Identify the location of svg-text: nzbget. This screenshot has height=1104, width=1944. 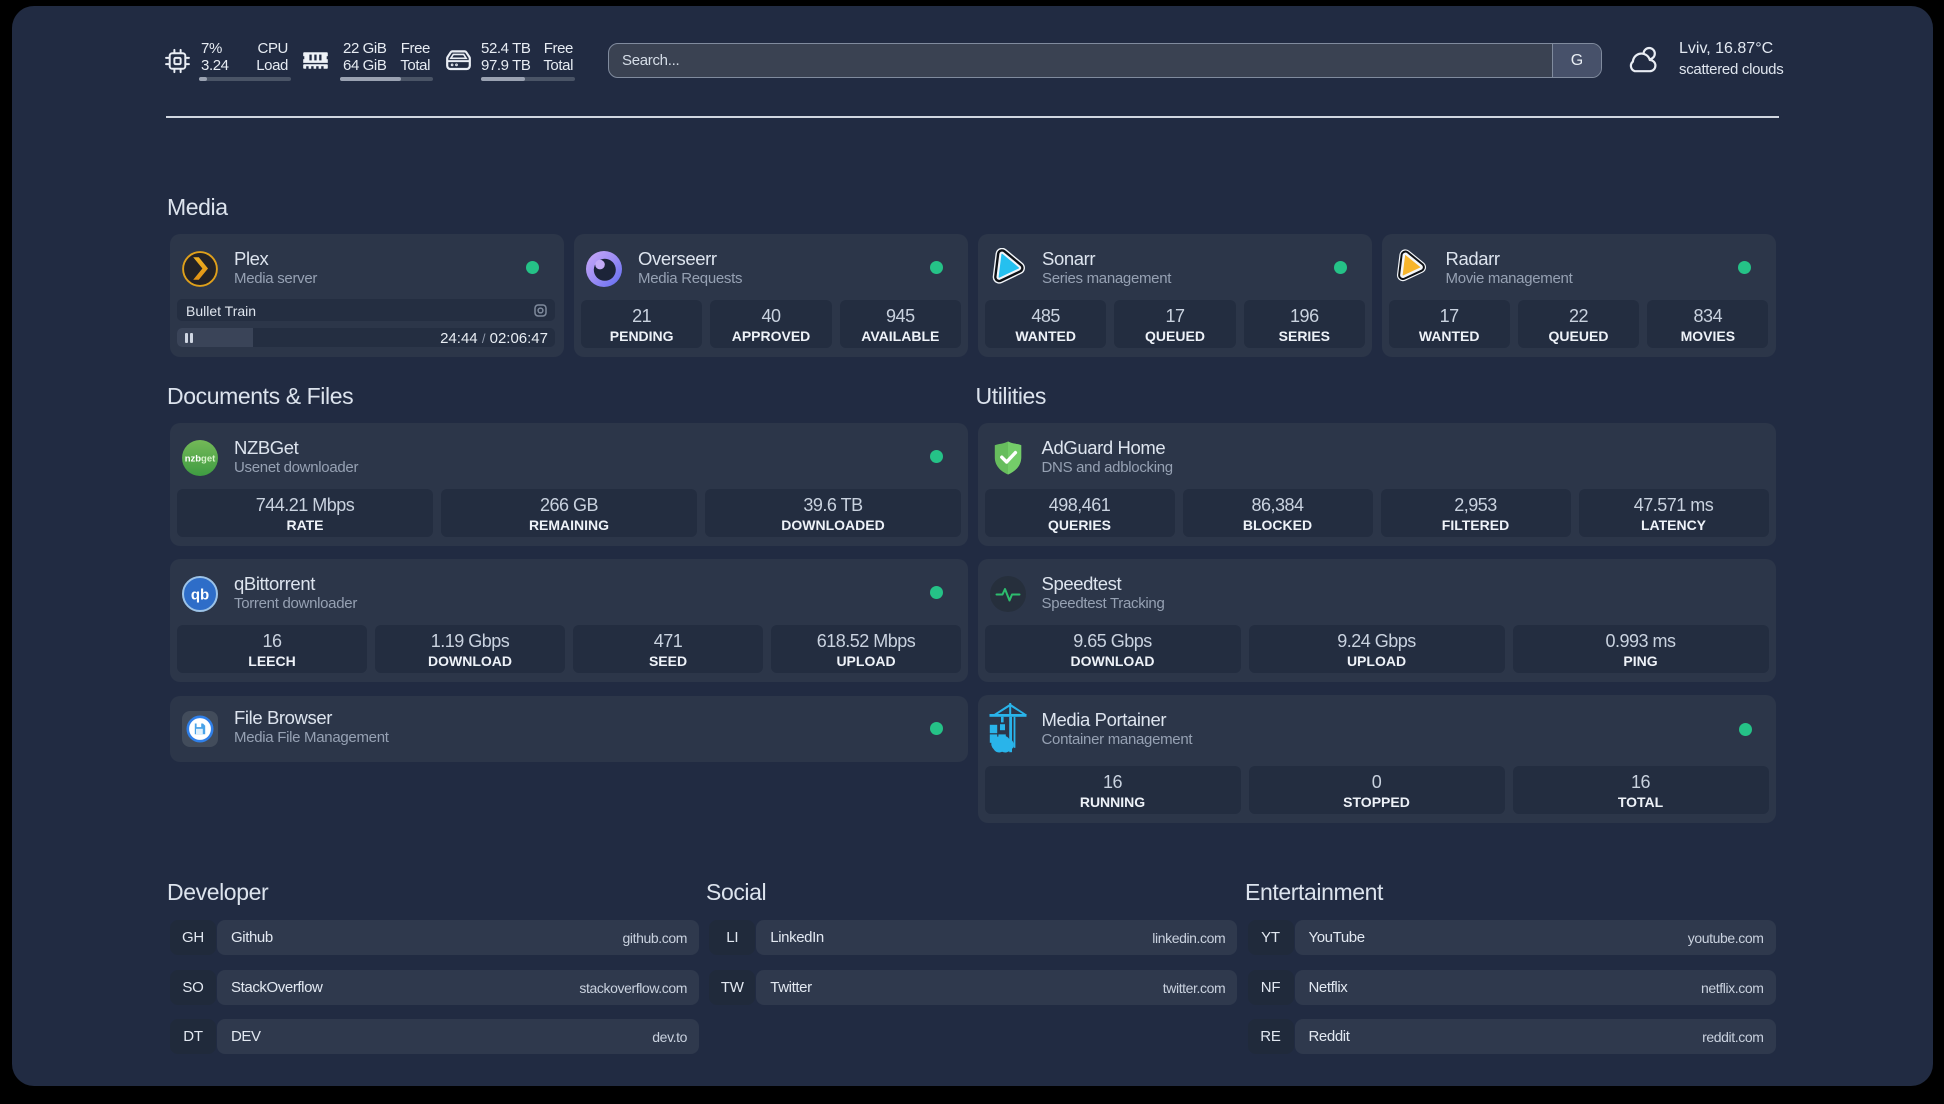
(200, 459).